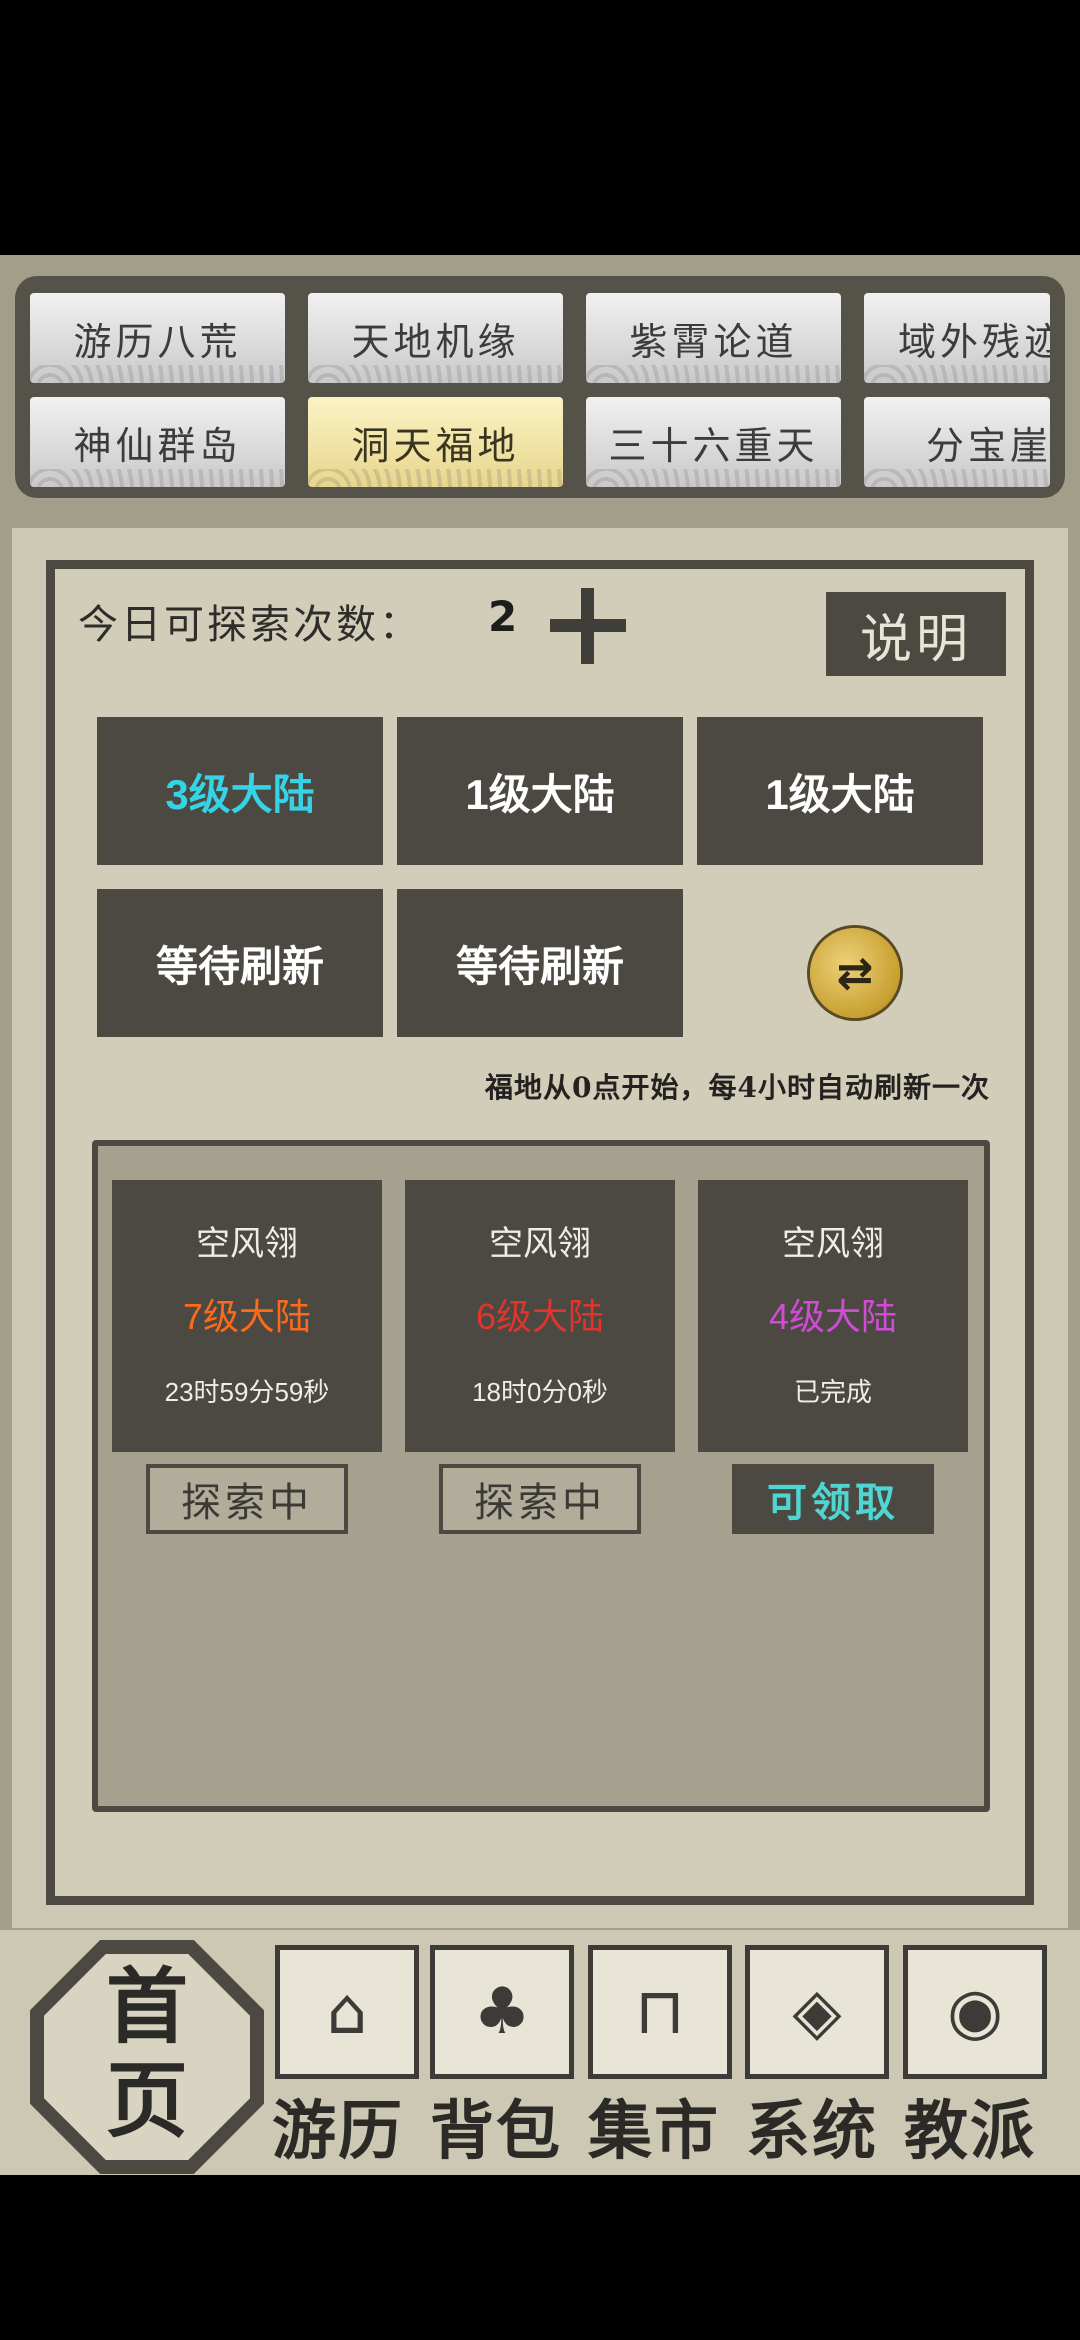  I want to click on nav-label-bag: 背包, so click(496, 2126).